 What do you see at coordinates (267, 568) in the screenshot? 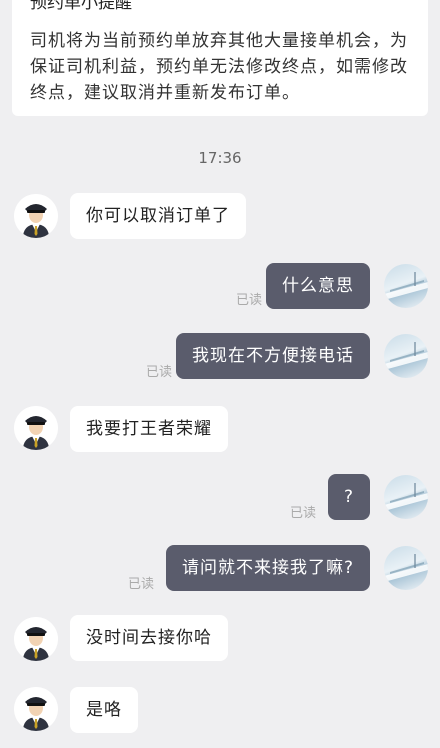
I see `outgoing-message-bubble: 请问就不来接我了嘛?` at bounding box center [267, 568].